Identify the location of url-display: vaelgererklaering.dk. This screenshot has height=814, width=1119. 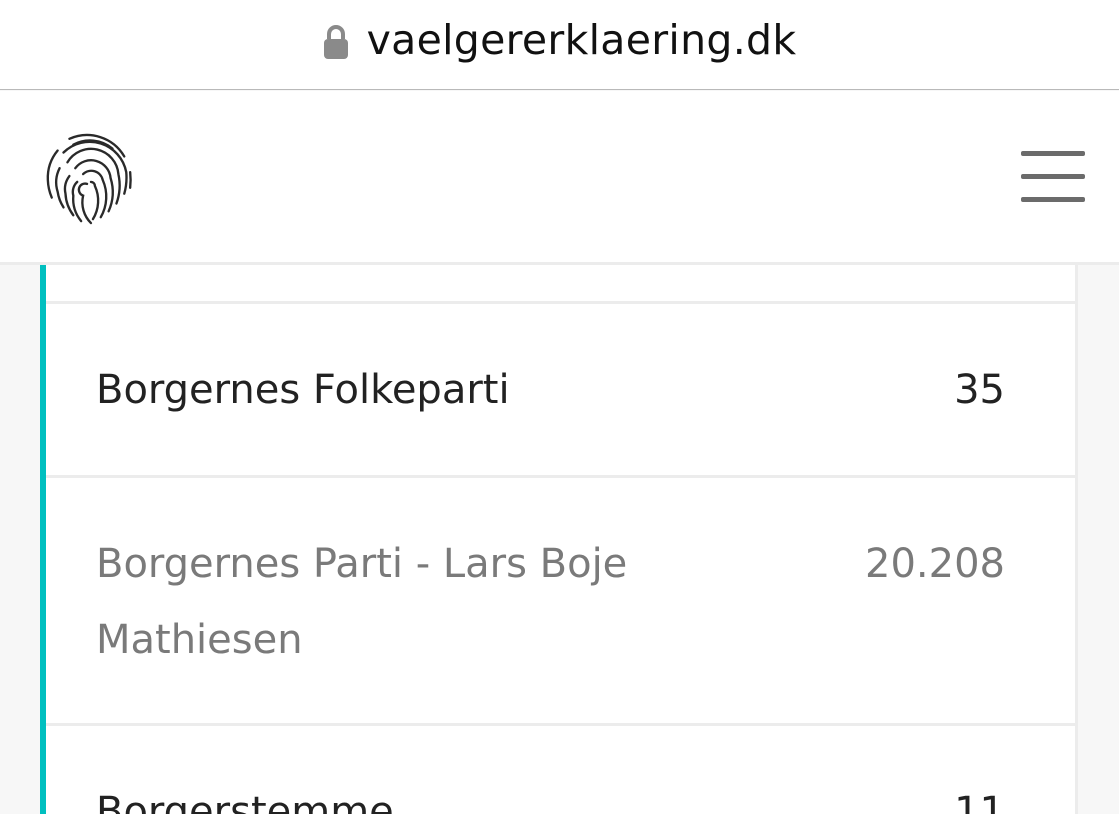
(559, 40).